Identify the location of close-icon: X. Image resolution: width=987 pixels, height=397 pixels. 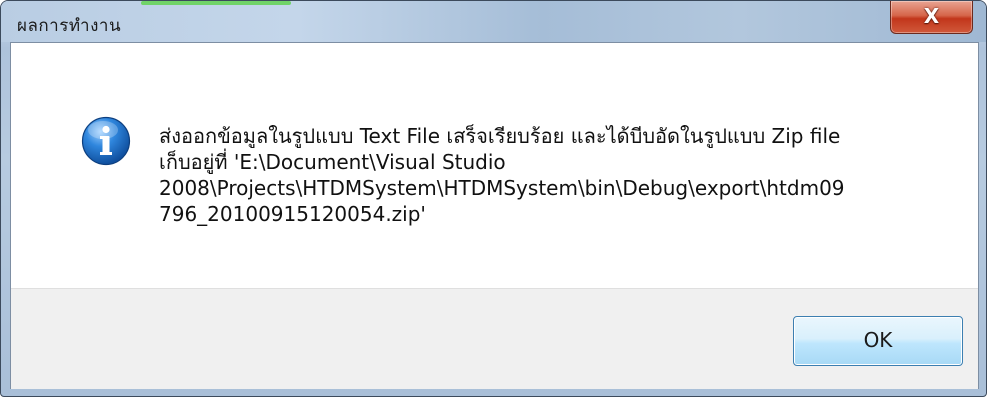
(931, 16).